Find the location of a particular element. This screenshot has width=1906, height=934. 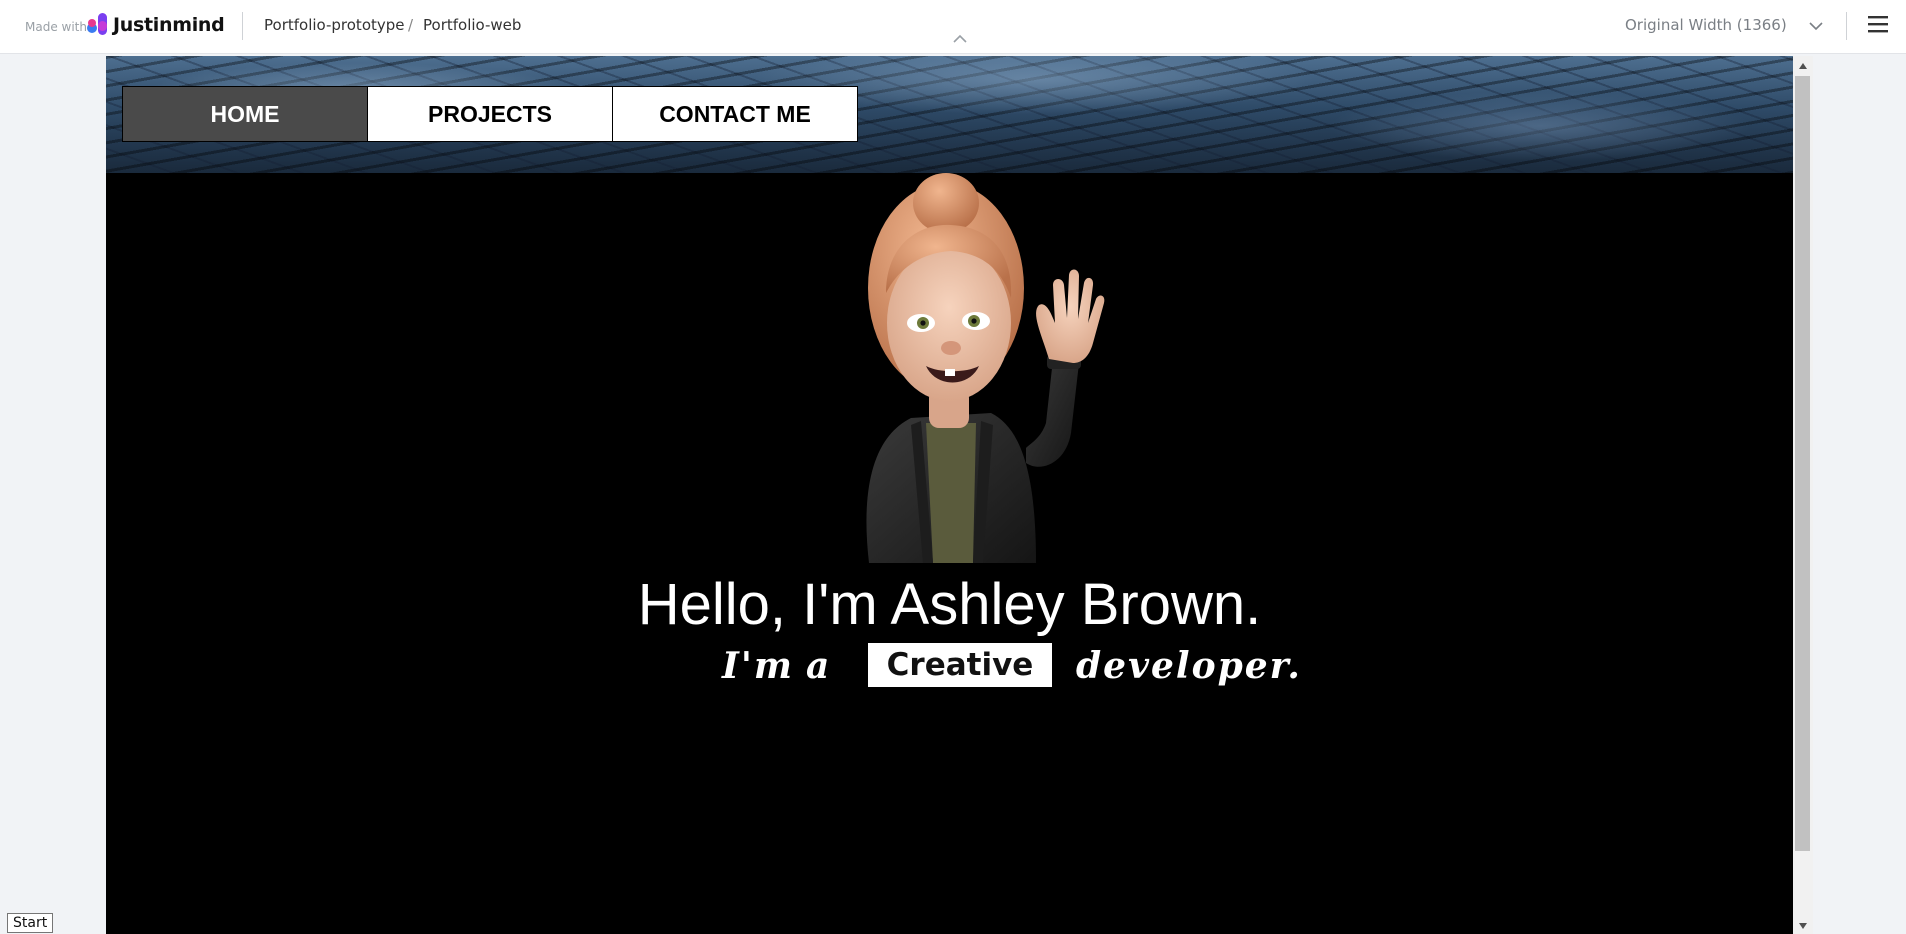

vertical-scrollbar is located at coordinates (1803, 495).